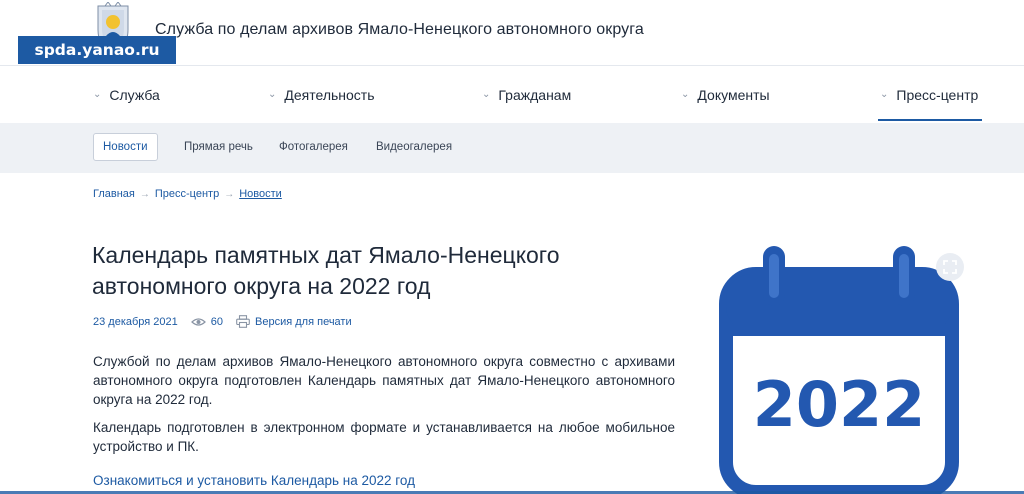  What do you see at coordinates (260, 194) in the screenshot?
I see `breadcrumb-news: Новости` at bounding box center [260, 194].